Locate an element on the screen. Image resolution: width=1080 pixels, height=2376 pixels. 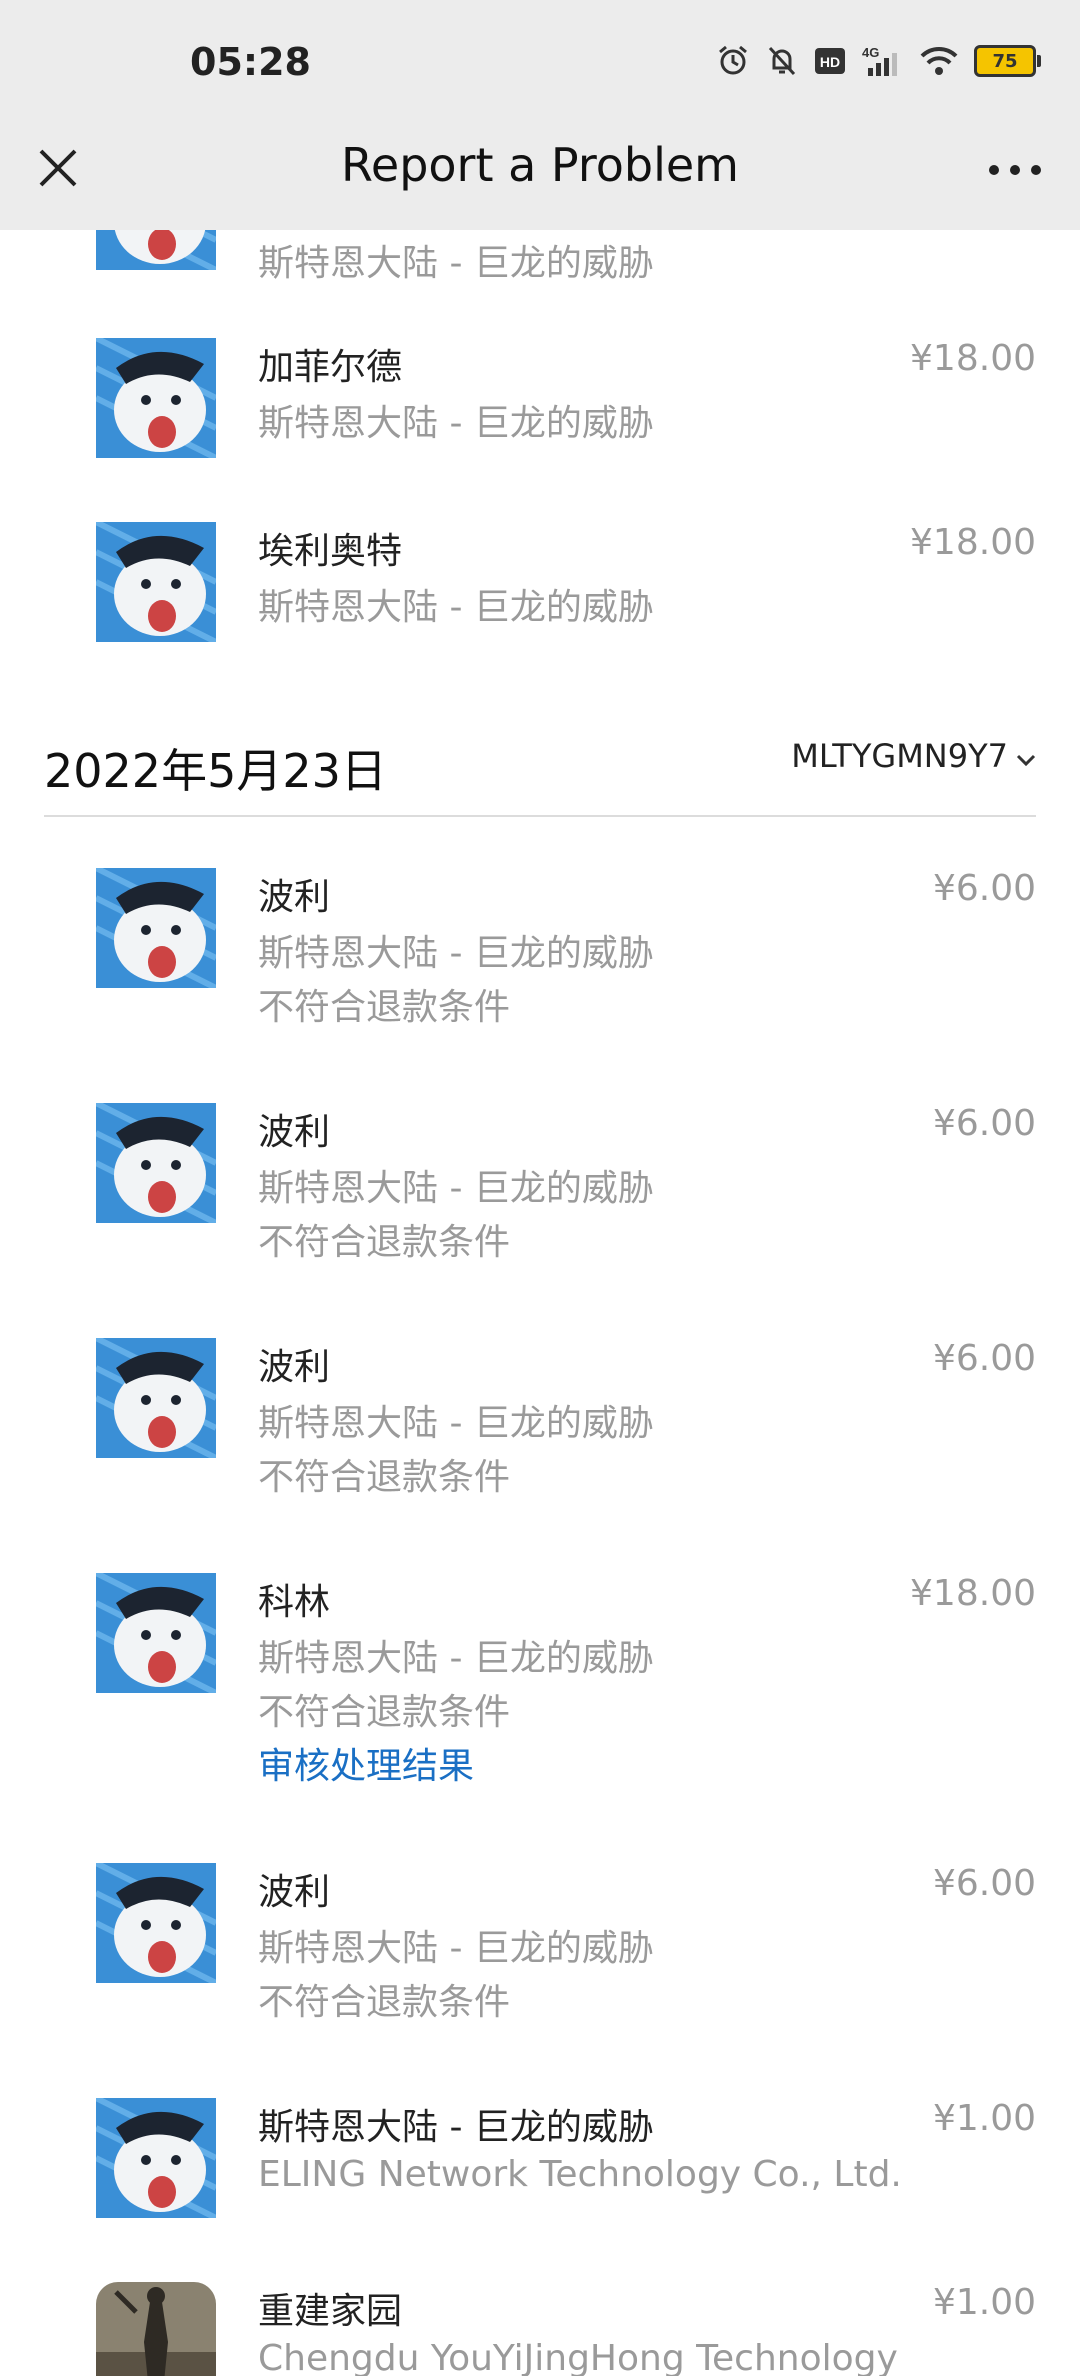
hd-icon: HD is located at coordinates (830, 61).